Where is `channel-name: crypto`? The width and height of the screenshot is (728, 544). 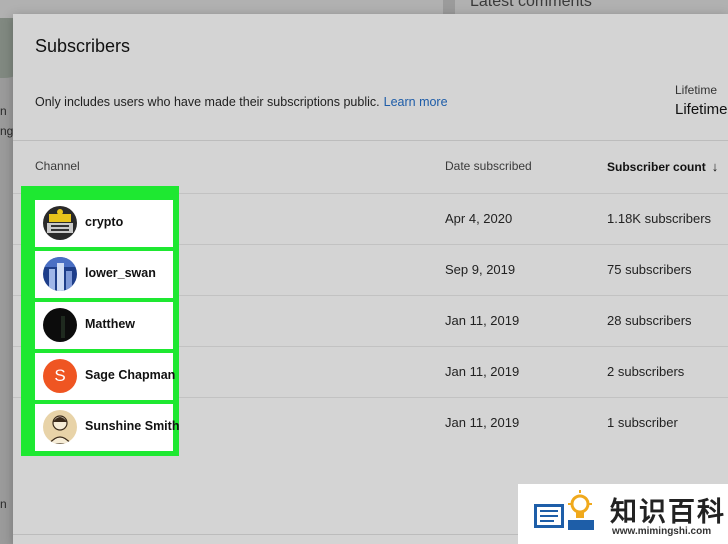 channel-name: crypto is located at coordinates (104, 222).